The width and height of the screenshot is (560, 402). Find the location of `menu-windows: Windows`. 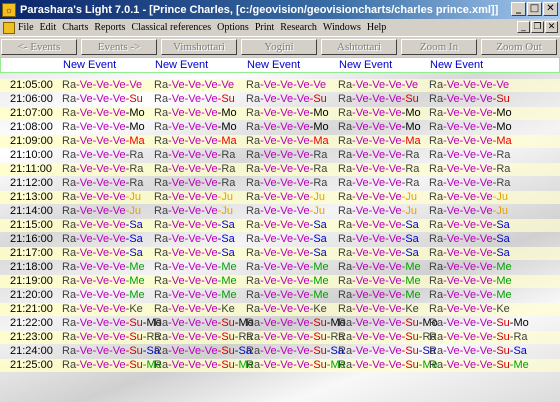

menu-windows: Windows is located at coordinates (342, 27).